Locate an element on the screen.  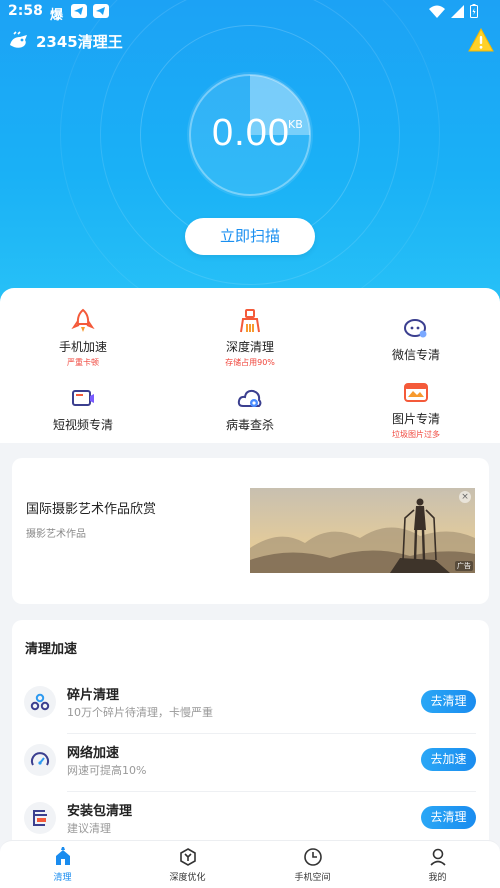
deep-optimize-icon is located at coordinates (187, 857).